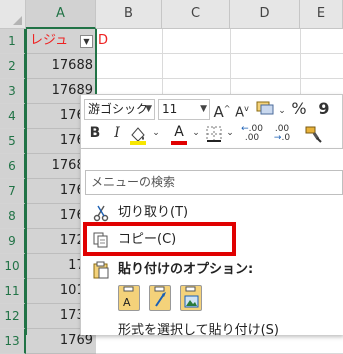 The image size is (343, 354). I want to click on font-size-dropdown: 11 ▼, so click(184, 109).